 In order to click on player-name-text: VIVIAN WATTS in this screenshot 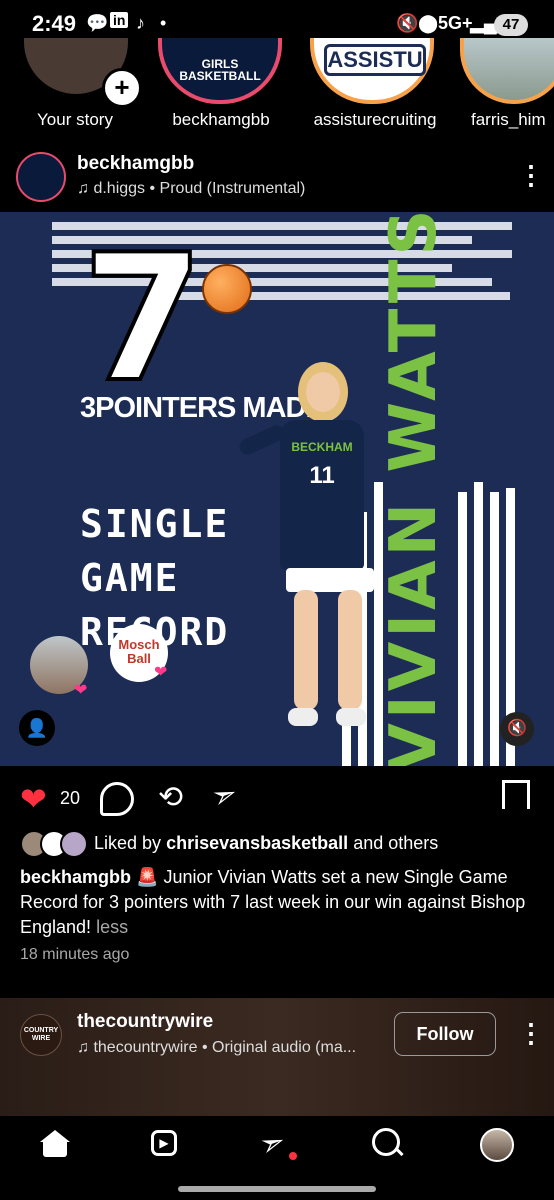, I will do `click(414, 489)`.